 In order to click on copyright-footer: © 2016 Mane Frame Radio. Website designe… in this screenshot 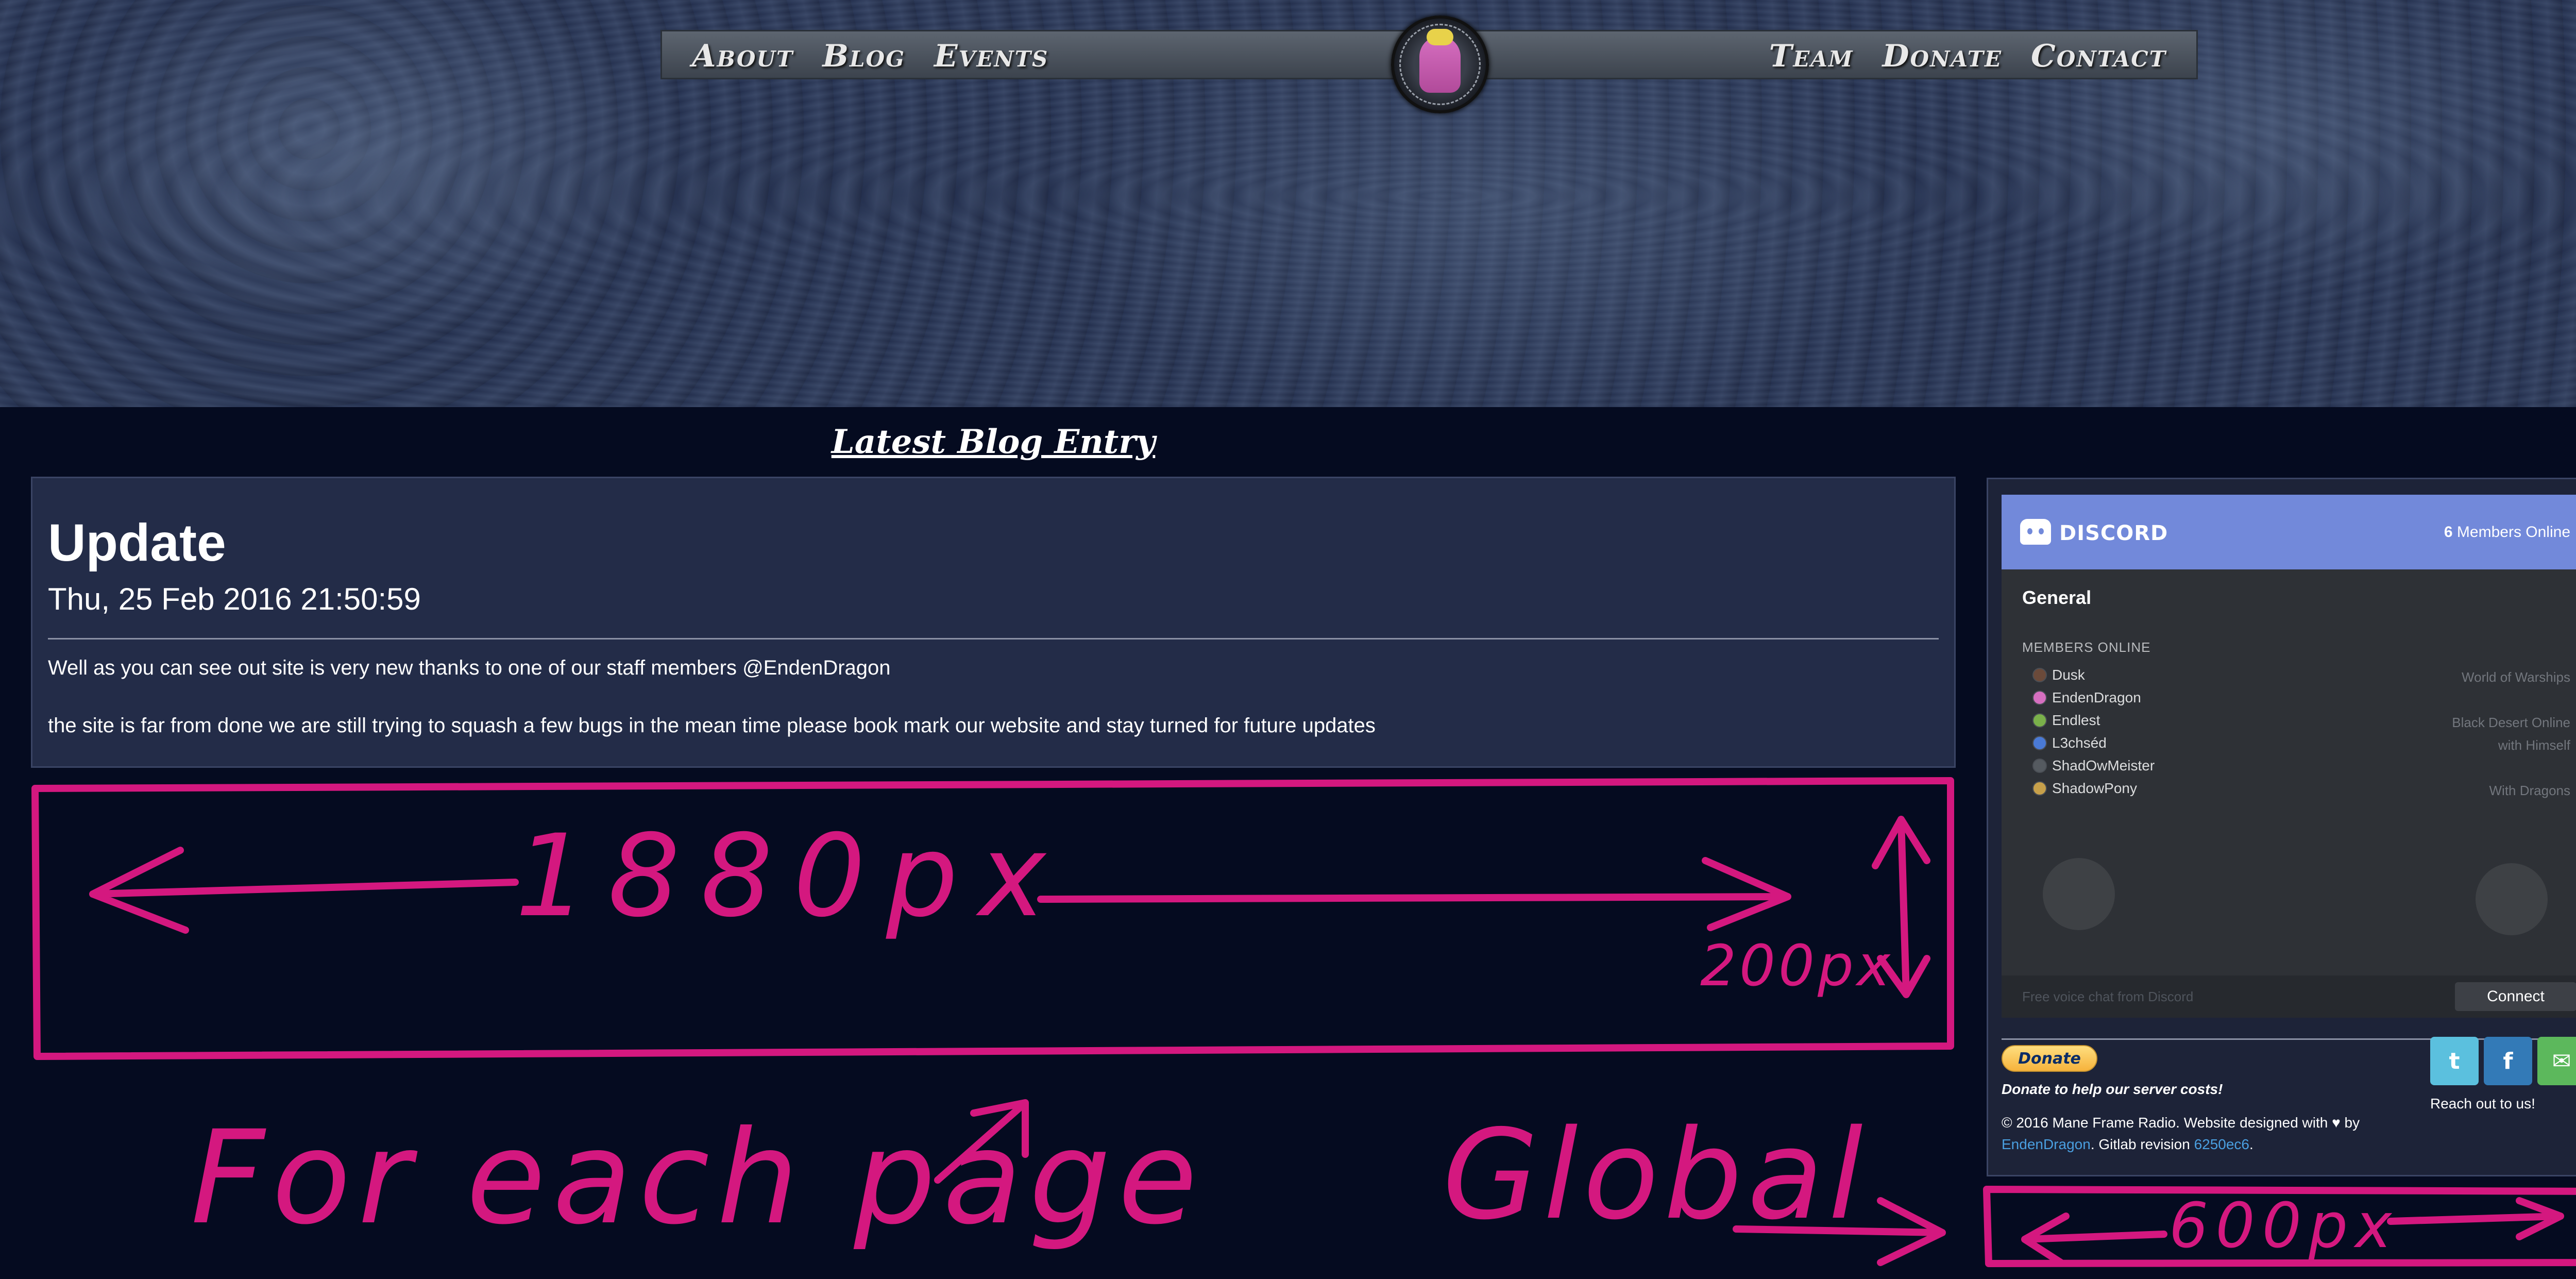, I will do `click(2208, 1133)`.